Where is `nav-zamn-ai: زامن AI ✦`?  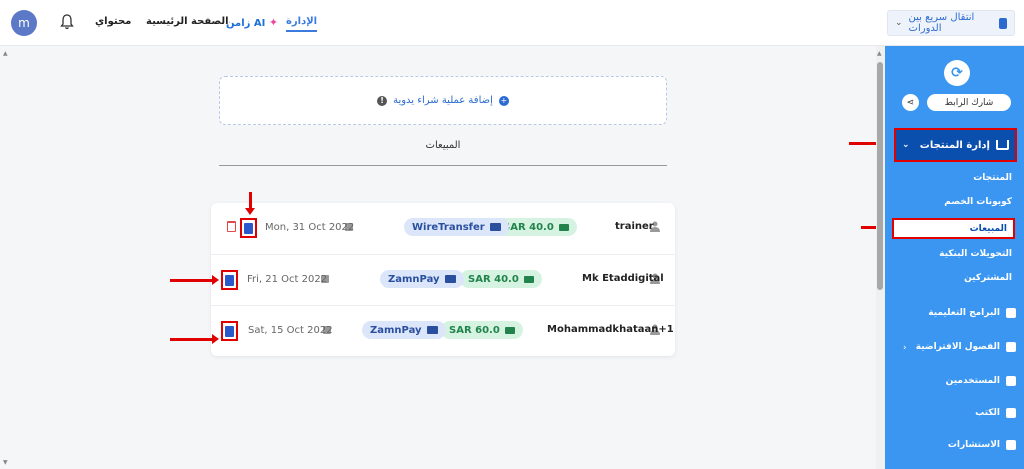
nav-zamn-ai: زامن AI ✦ is located at coordinates (252, 22).